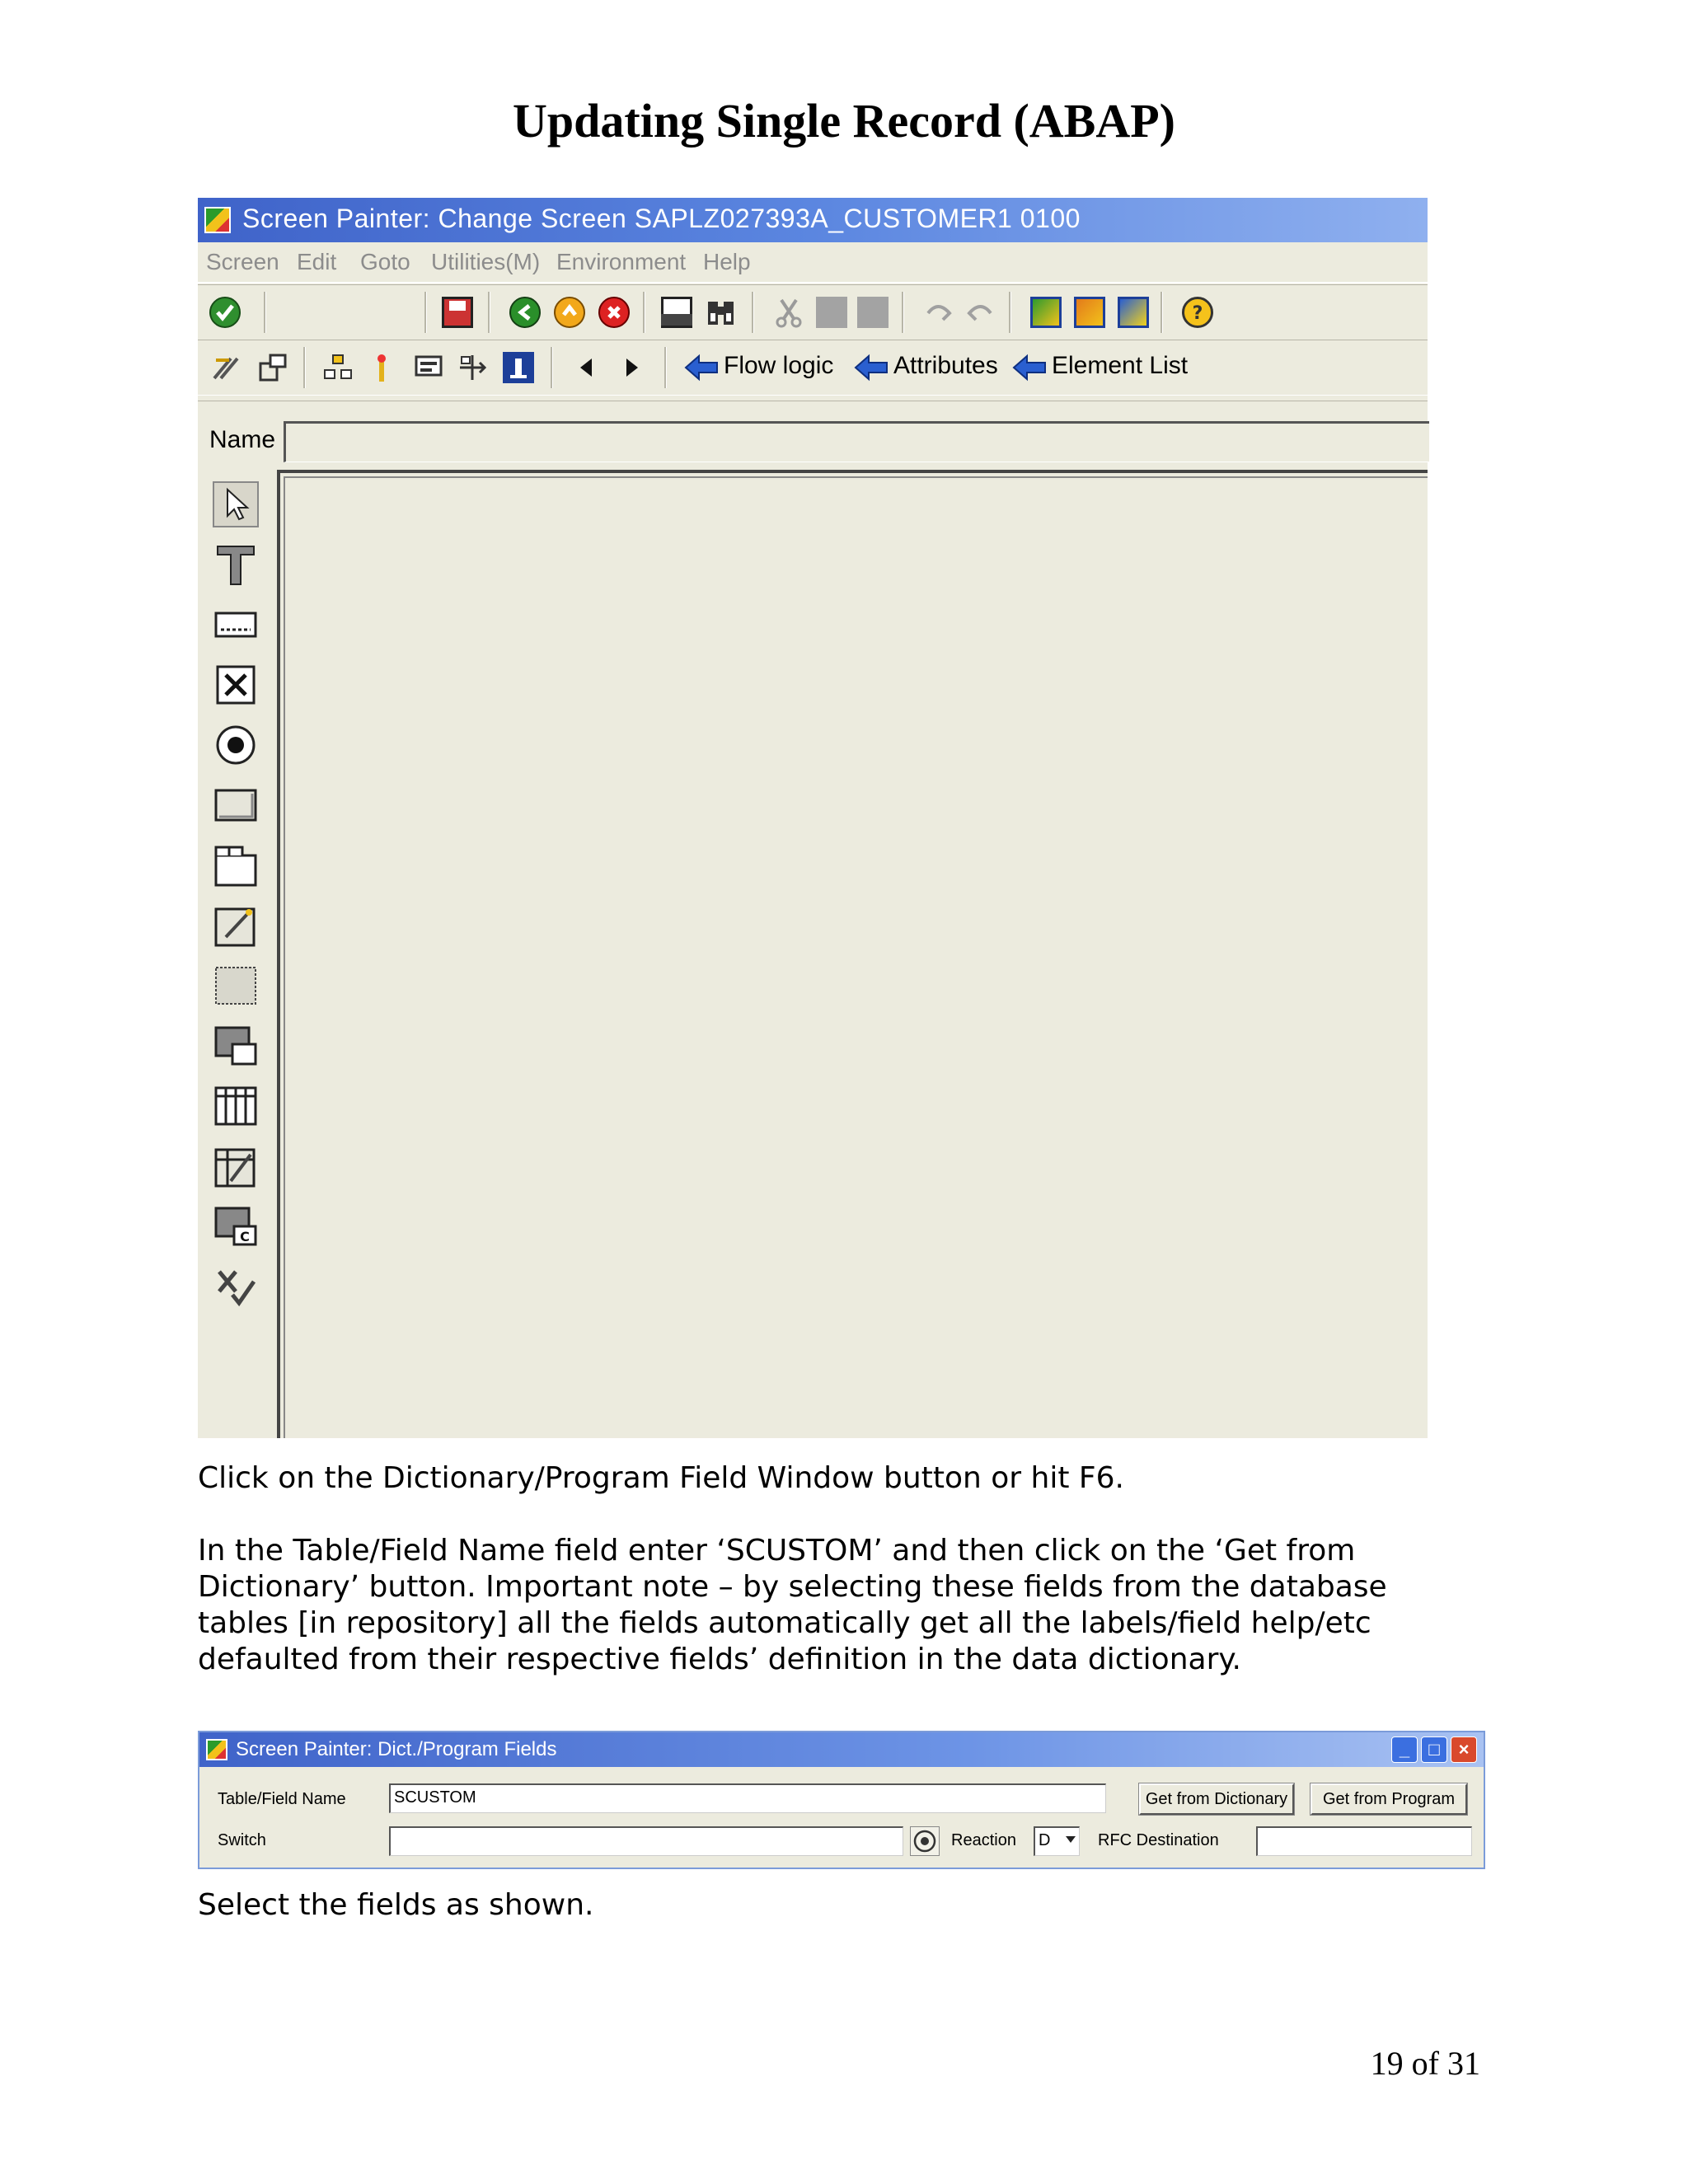  I want to click on attributes-arrow-icon, so click(871, 368).